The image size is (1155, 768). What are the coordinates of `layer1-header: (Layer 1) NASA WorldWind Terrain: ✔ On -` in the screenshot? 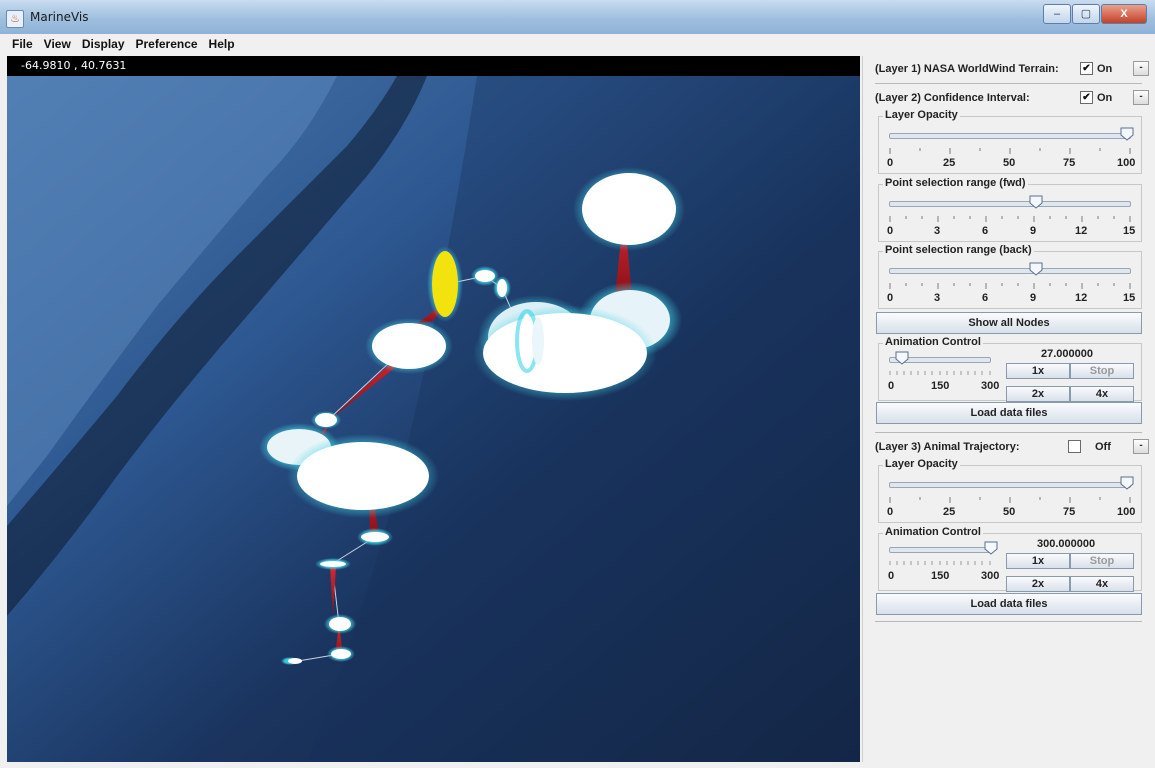 It's located at (1012, 69).